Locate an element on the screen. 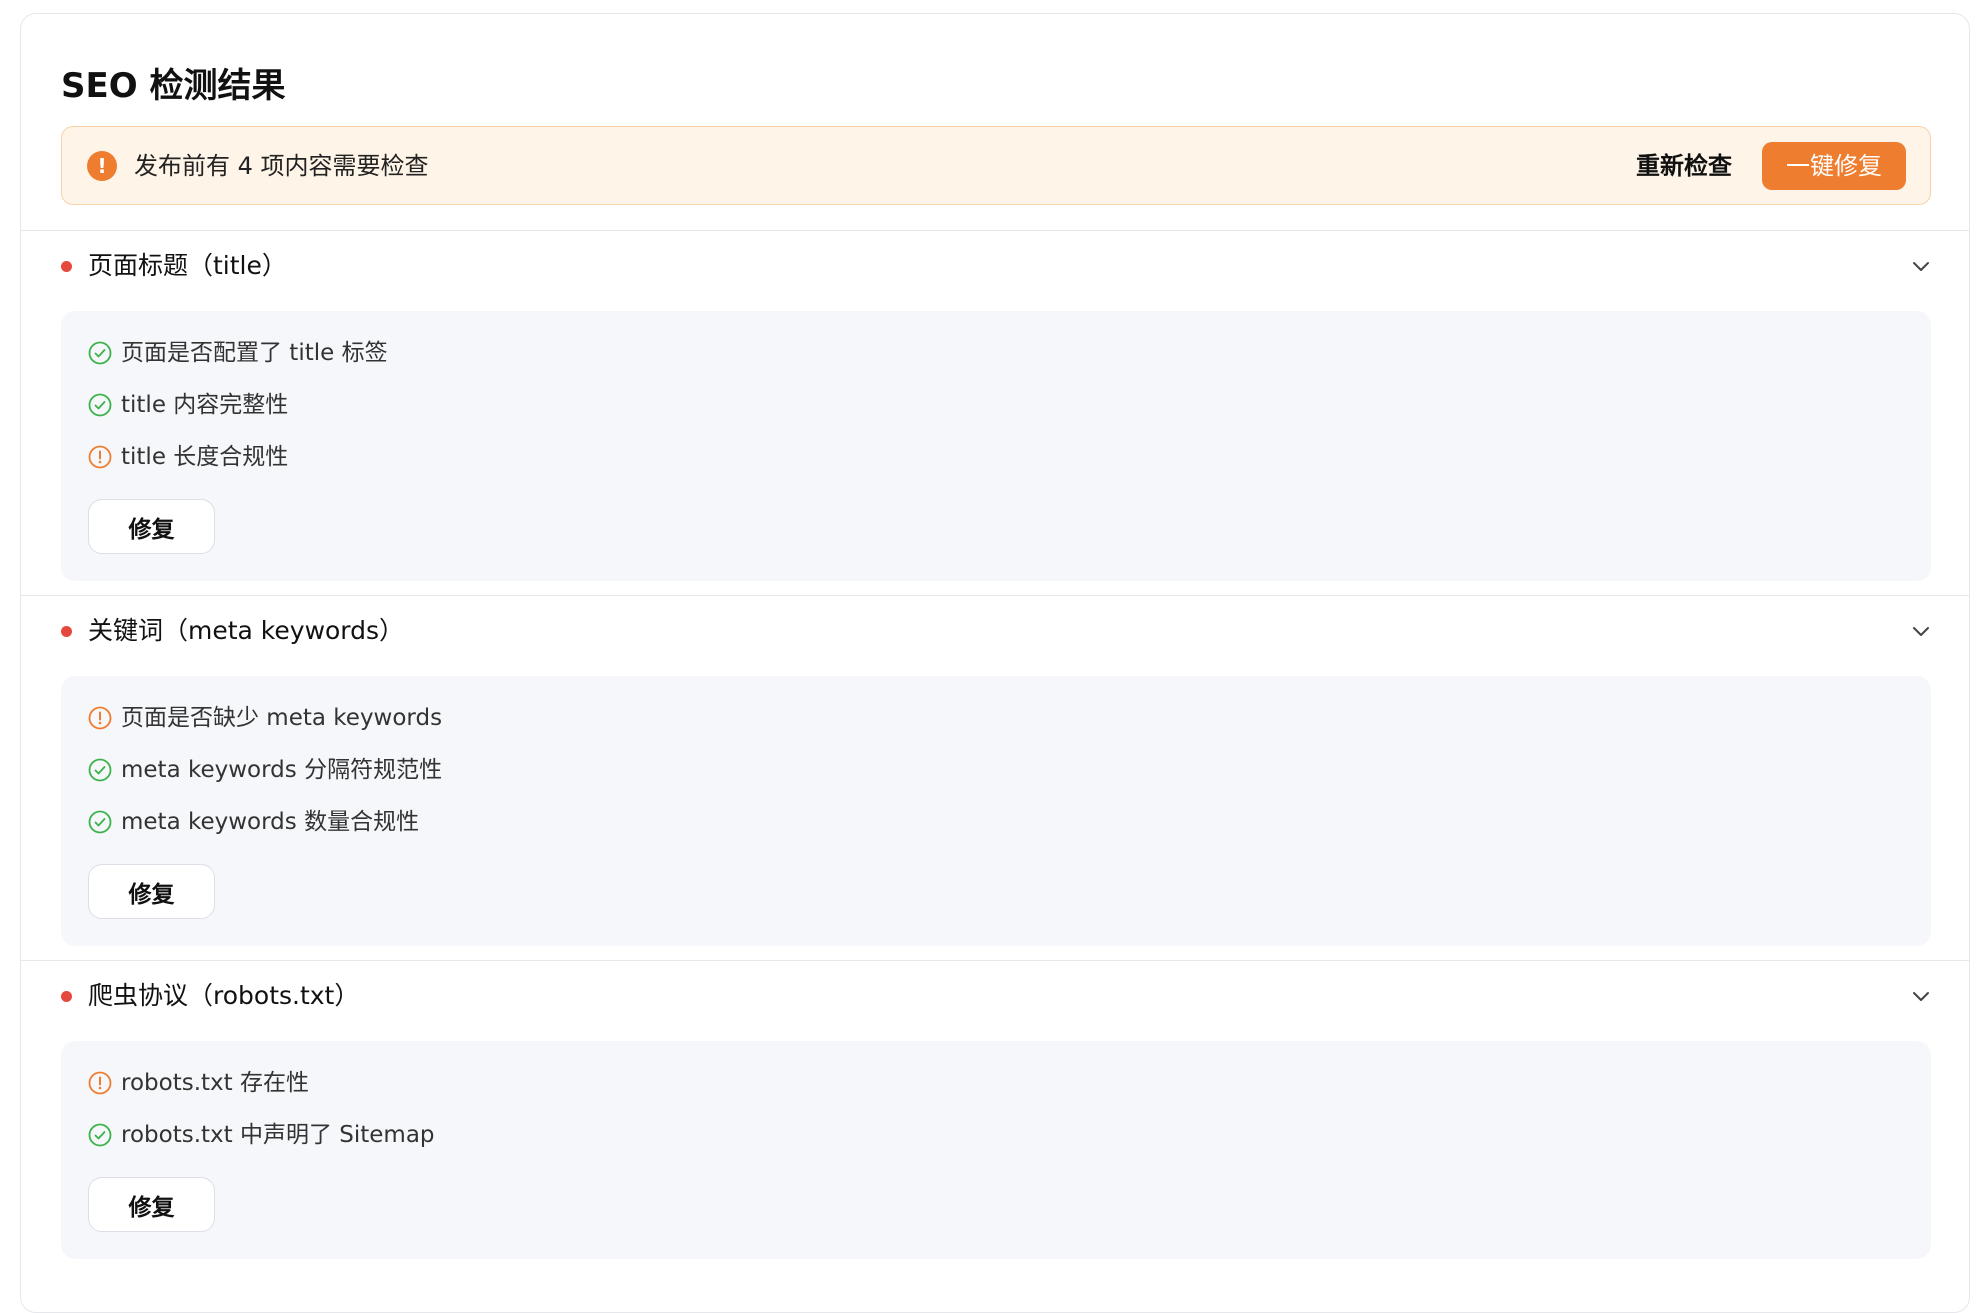  section-title: 关键词（meta keywords） is located at coordinates (246, 630).